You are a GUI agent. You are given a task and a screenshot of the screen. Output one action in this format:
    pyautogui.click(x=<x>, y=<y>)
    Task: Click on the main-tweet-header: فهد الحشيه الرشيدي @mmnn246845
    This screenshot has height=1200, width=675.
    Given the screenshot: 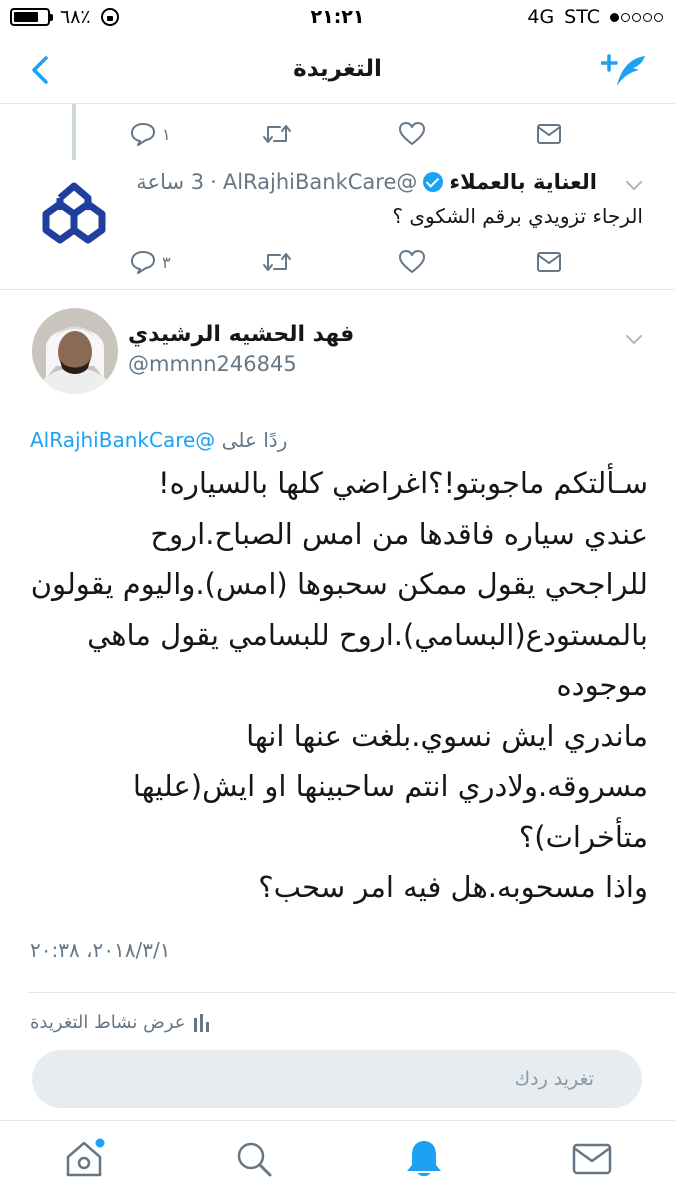 What is the action you would take?
    pyautogui.click(x=337, y=345)
    